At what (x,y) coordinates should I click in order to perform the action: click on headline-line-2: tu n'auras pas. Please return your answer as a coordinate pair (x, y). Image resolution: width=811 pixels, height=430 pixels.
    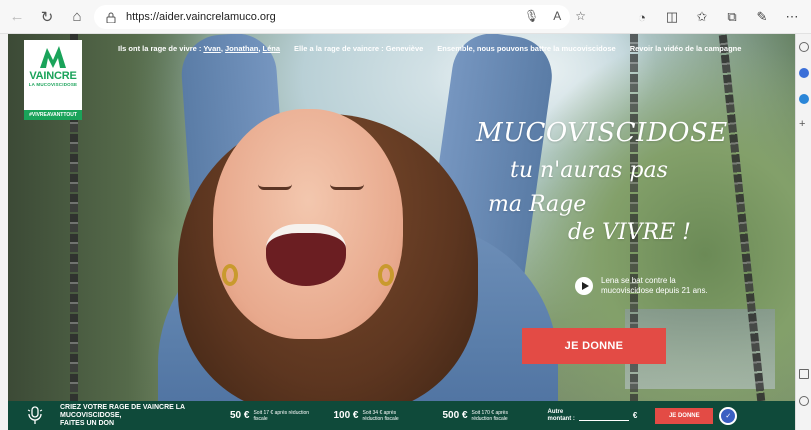
    Looking at the image, I should click on (589, 170).